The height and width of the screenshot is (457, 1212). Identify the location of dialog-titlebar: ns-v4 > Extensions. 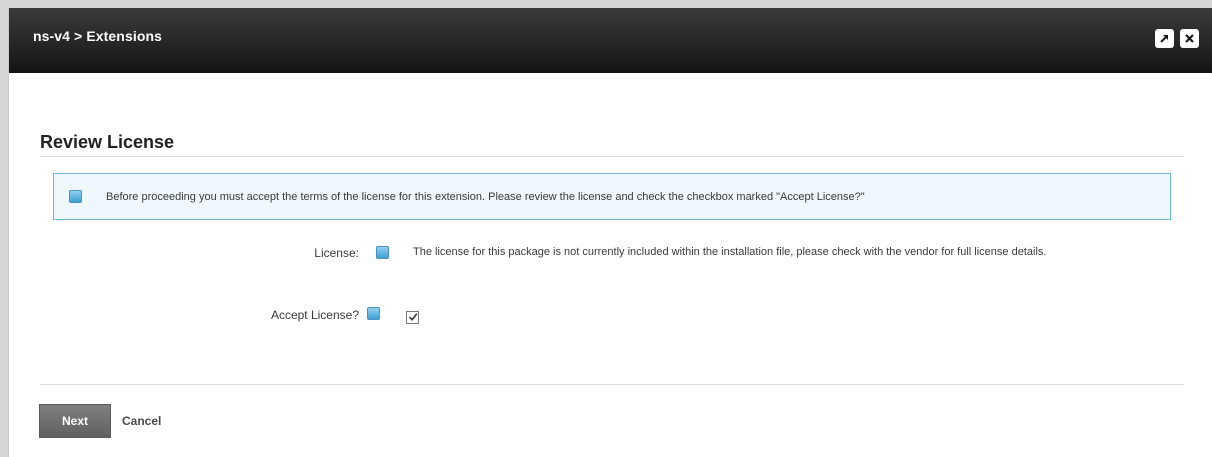
(610, 40).